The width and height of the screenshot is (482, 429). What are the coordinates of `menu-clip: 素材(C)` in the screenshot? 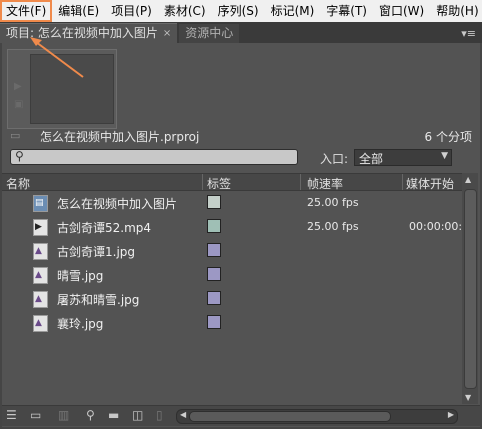 It's located at (185, 11).